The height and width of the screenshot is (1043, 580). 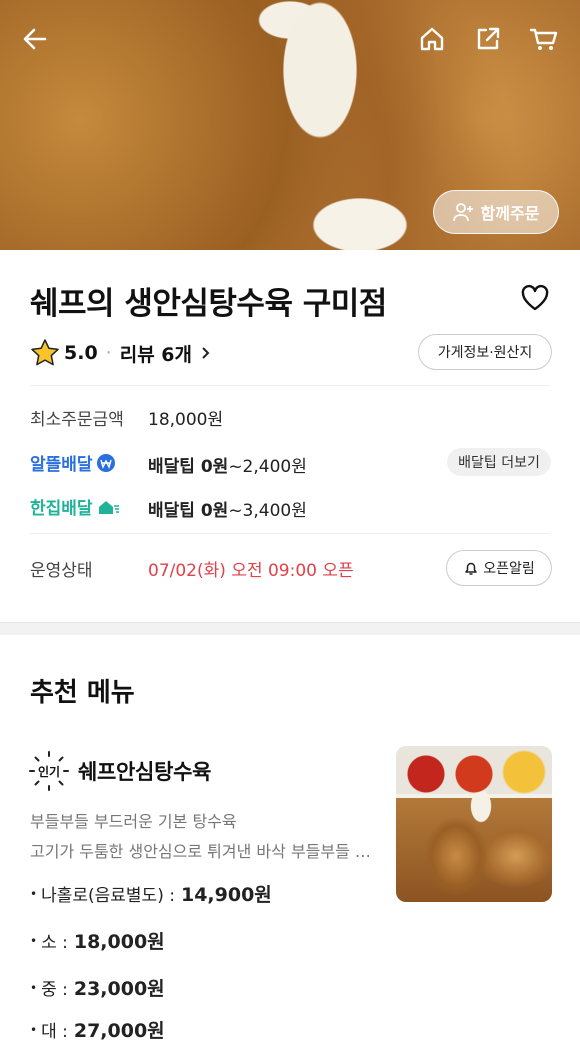 What do you see at coordinates (509, 569) in the screenshot?
I see `open-alarm-label: 오픈알림` at bounding box center [509, 569].